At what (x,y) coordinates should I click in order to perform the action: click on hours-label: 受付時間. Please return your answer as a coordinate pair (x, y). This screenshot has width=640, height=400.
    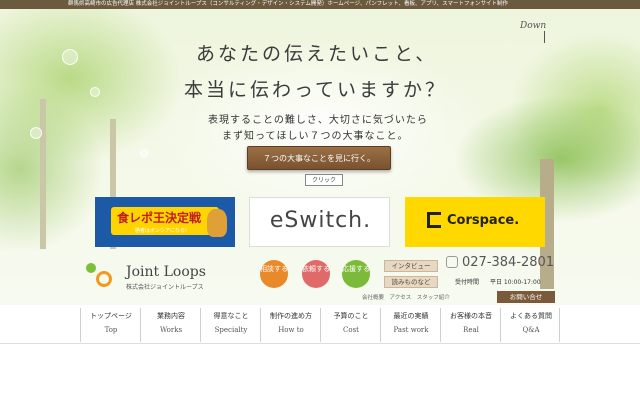
    Looking at the image, I should click on (467, 282).